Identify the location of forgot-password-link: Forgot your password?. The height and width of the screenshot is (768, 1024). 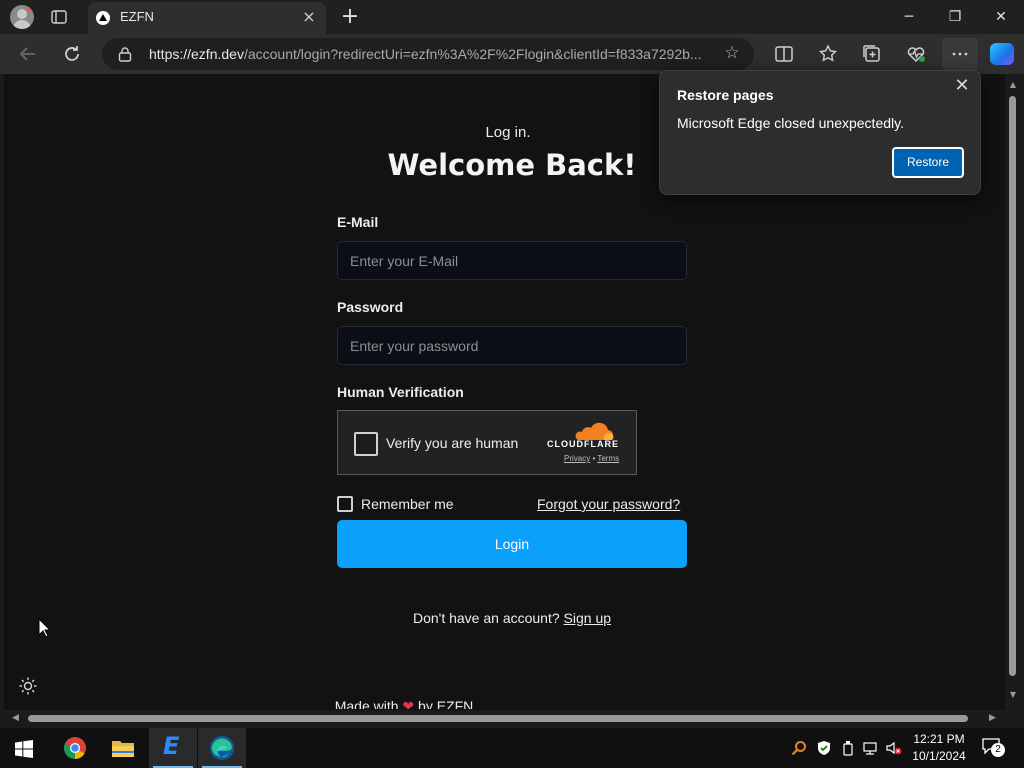
(608, 504).